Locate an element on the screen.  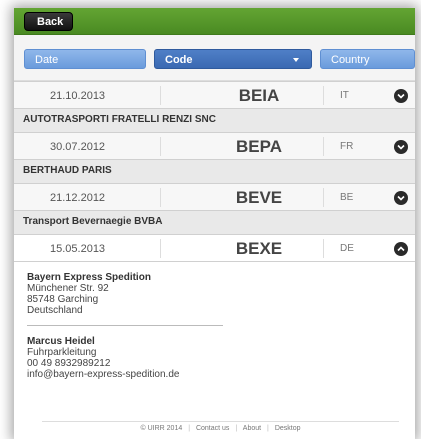
row-country: DE is located at coordinates (347, 248).